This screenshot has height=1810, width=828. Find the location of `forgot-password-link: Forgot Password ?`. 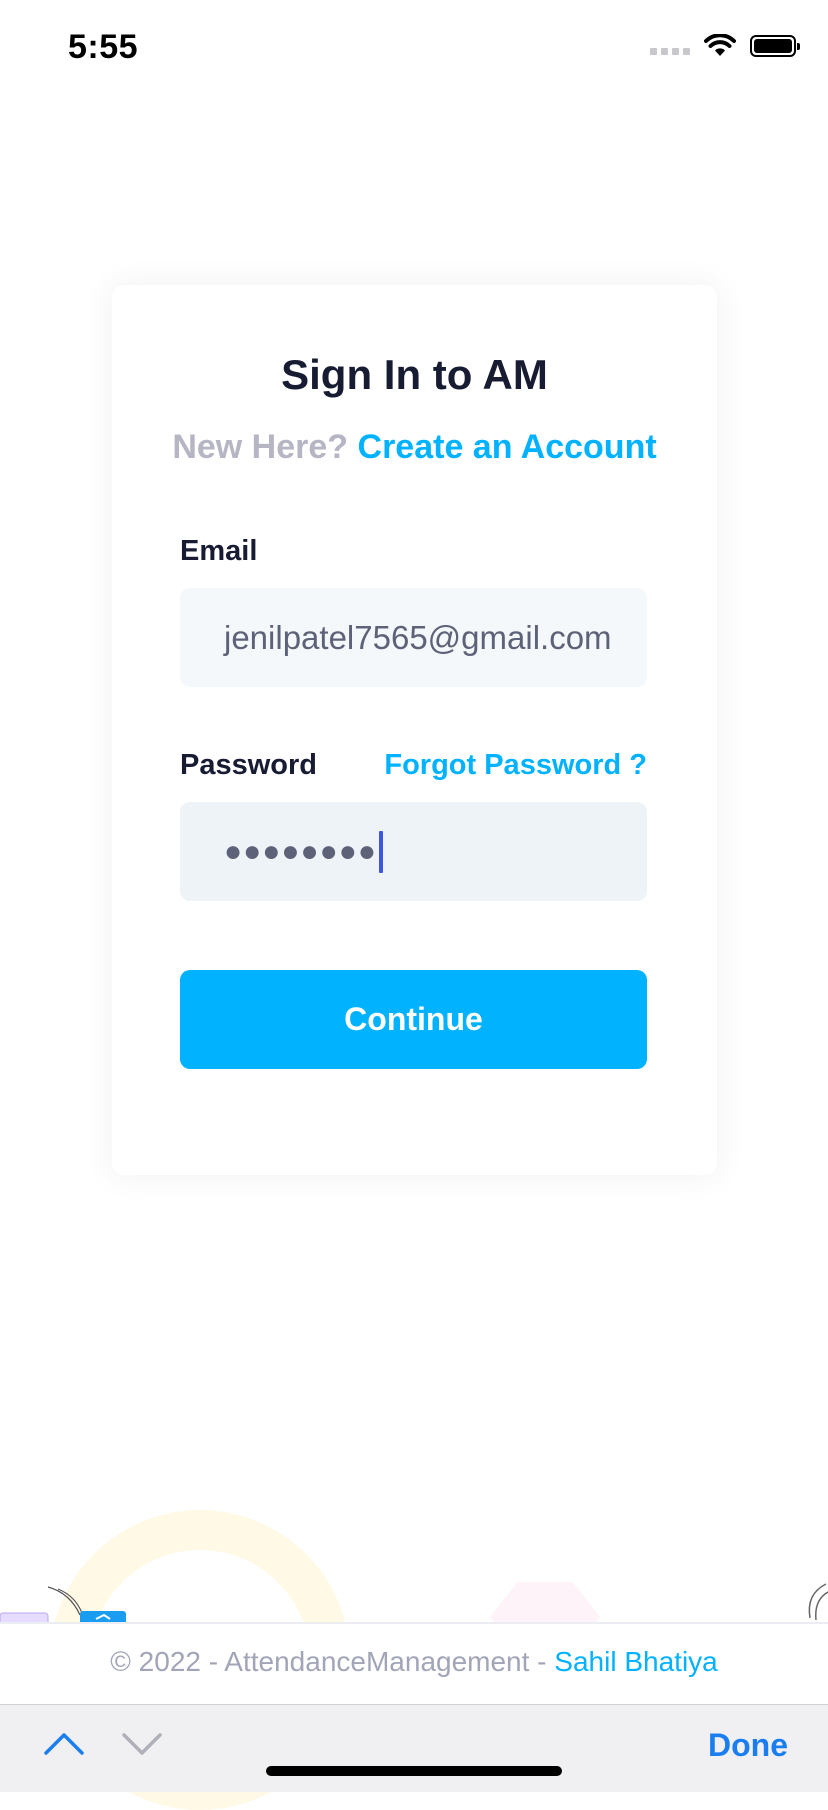

forgot-password-link: Forgot Password ? is located at coordinates (515, 765).